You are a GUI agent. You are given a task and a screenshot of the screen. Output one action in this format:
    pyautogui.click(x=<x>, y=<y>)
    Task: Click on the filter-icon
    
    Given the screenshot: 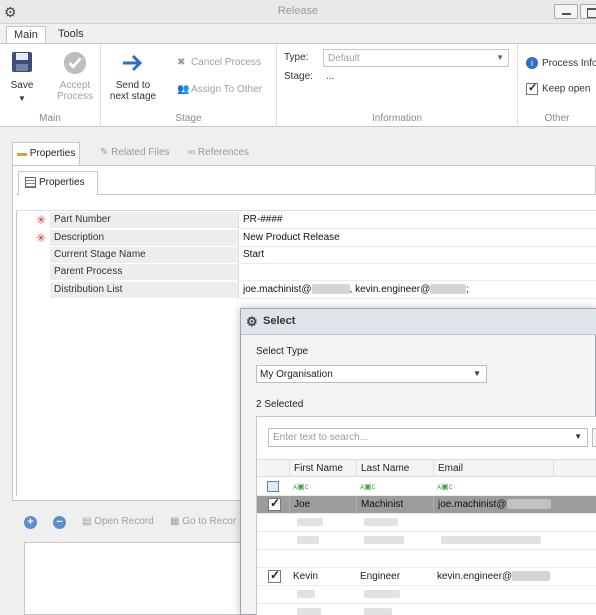 What is the action you would take?
    pyautogui.click(x=273, y=486)
    